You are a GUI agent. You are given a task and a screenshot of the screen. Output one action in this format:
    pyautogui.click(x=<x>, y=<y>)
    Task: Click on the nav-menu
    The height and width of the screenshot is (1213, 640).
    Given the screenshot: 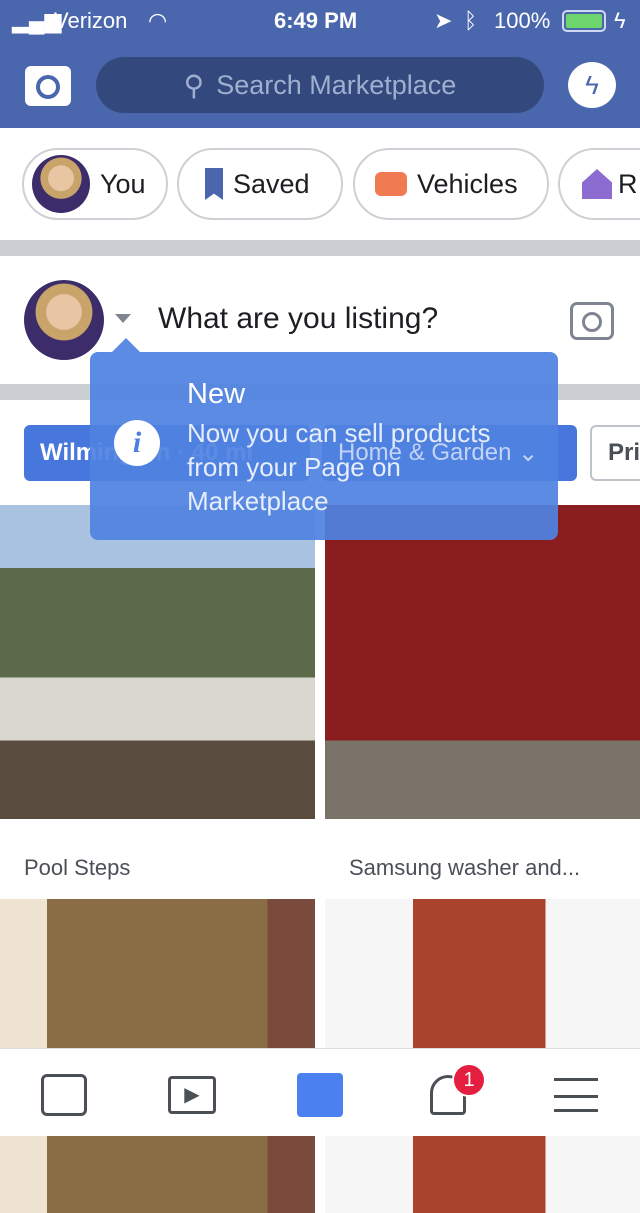 What is the action you would take?
    pyautogui.click(x=576, y=1095)
    